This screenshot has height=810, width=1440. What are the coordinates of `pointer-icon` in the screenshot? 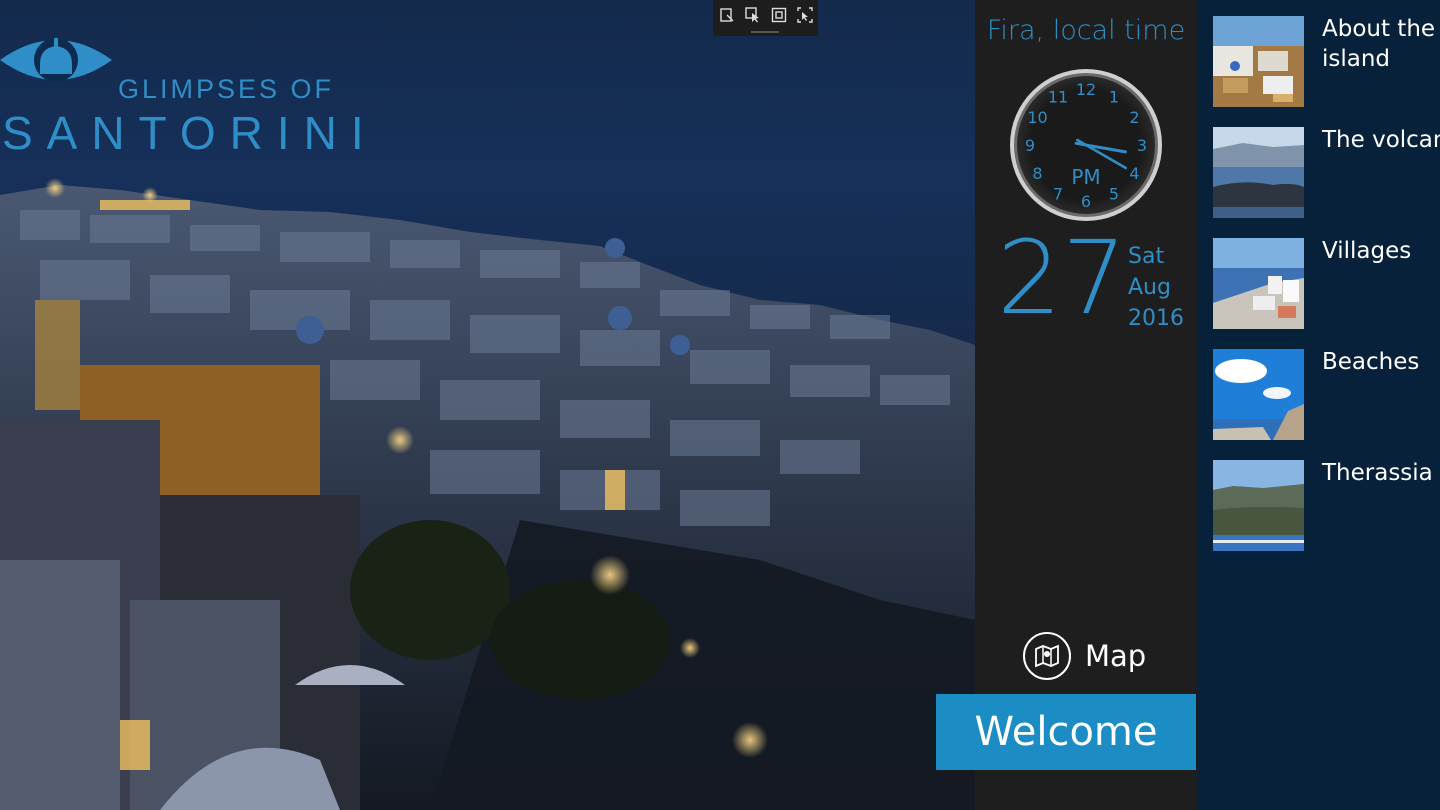 It's located at (753, 15).